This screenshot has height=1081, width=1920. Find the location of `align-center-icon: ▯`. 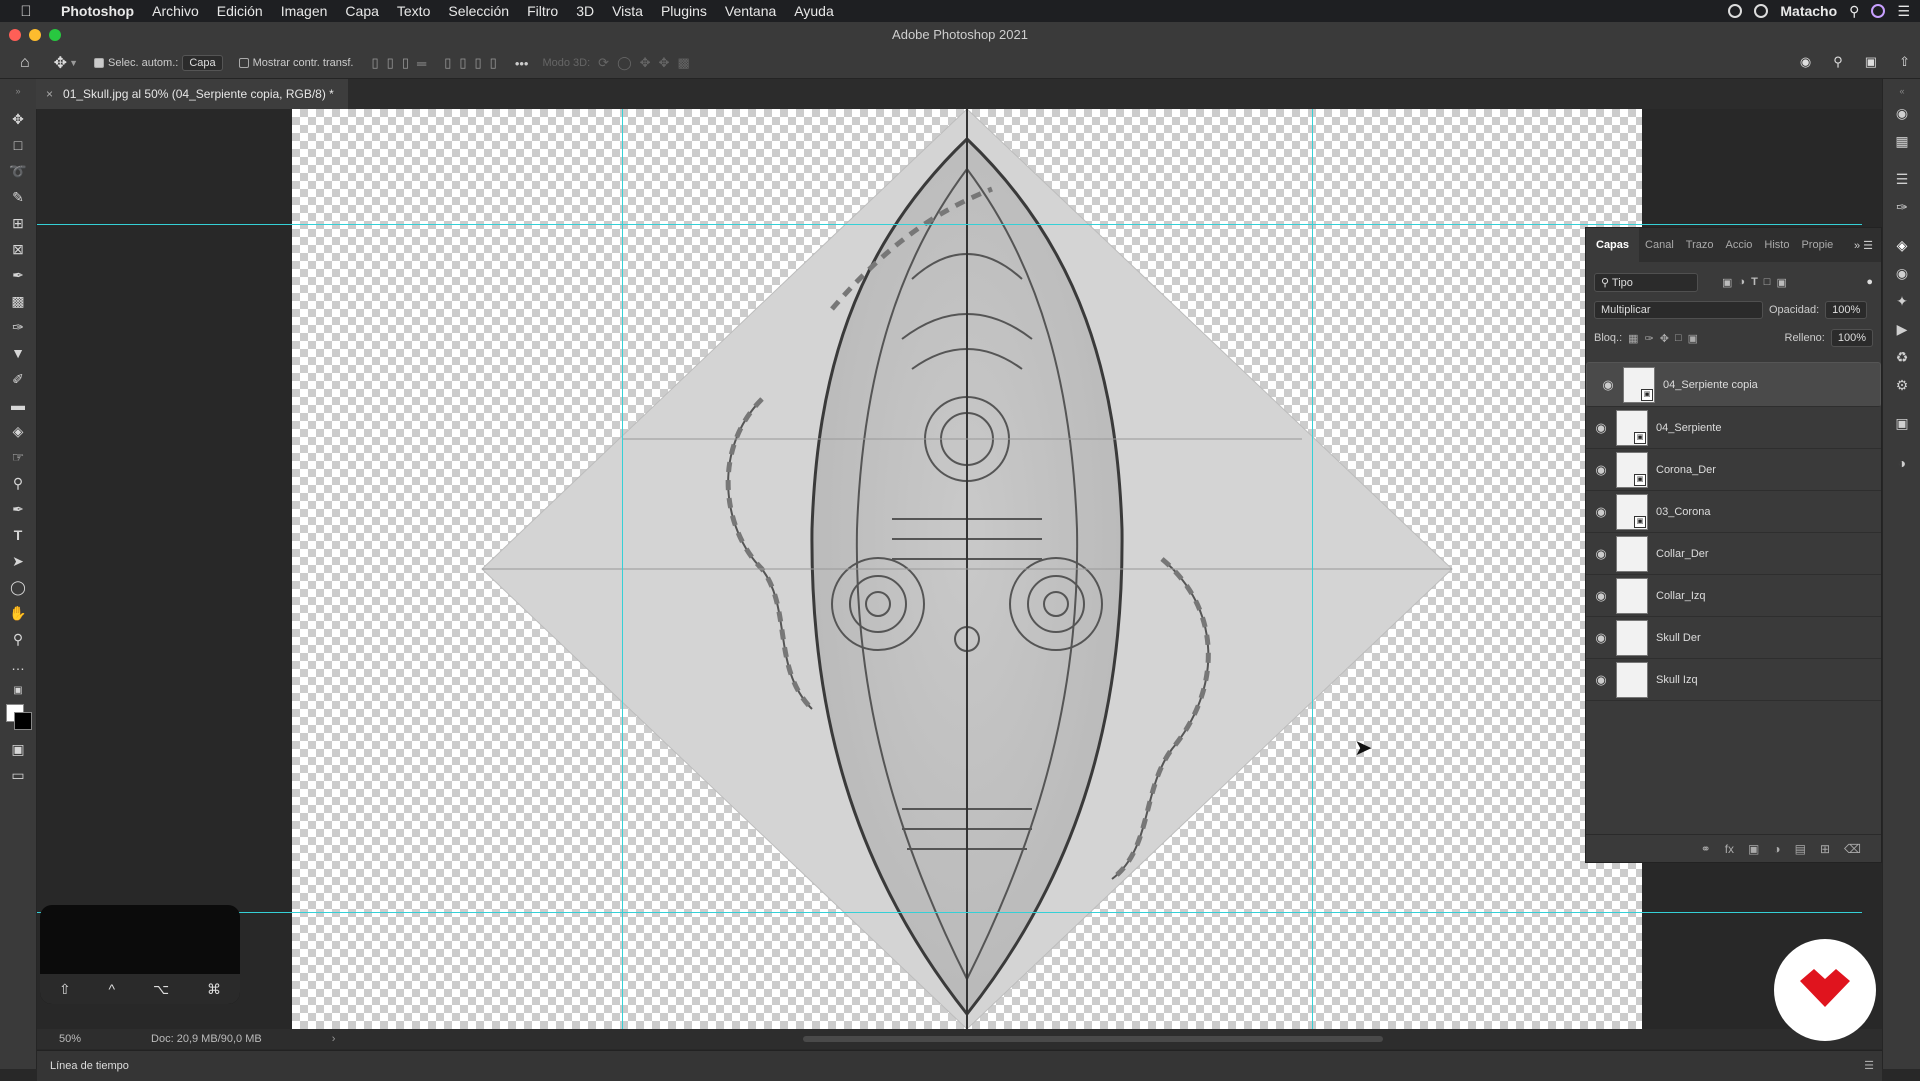

align-center-icon: ▯ is located at coordinates (390, 63).